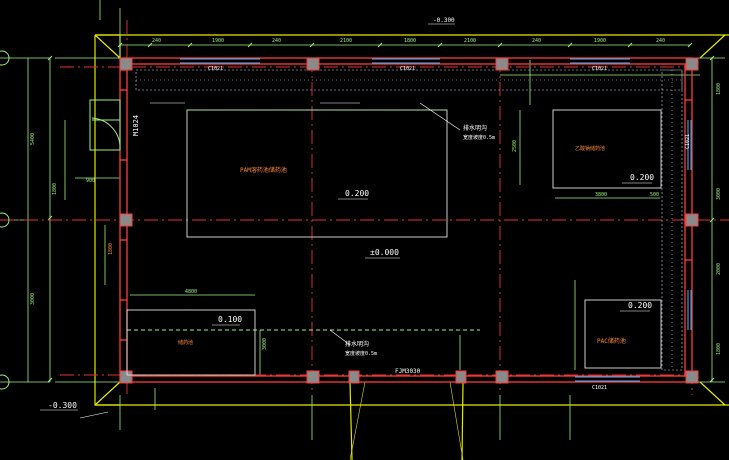 This screenshot has width=729, height=460. Describe the element at coordinates (408, 371) in the screenshot. I see `door-bottom-label: FJM3030` at that location.